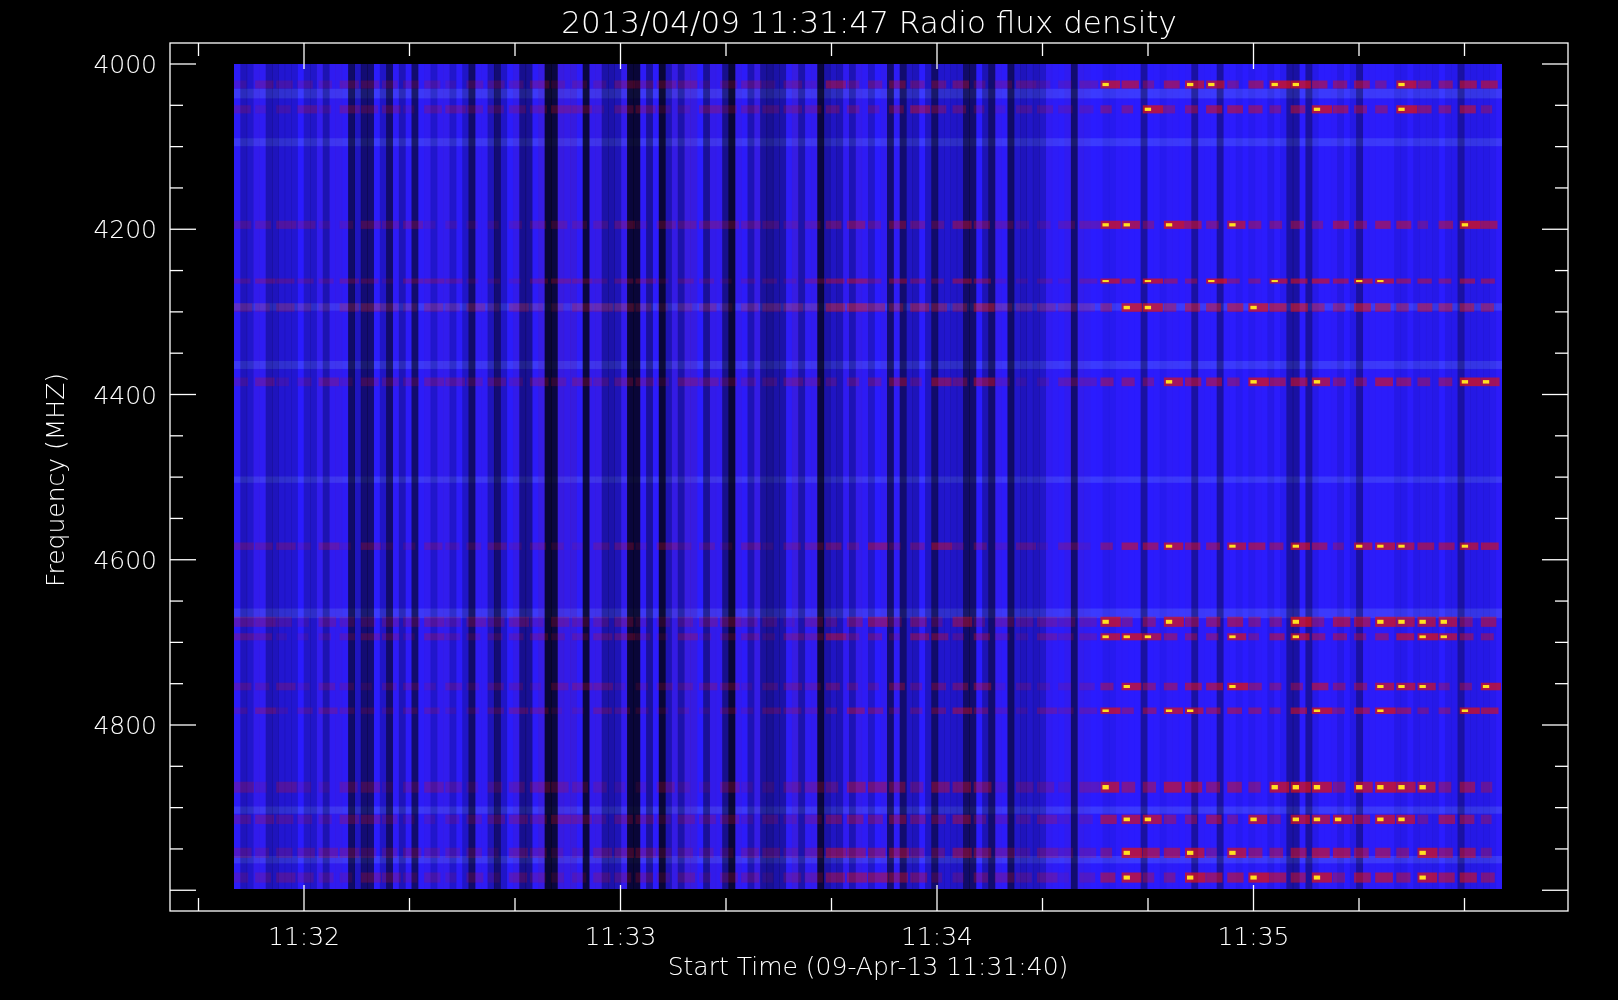 This screenshot has width=1618, height=1000. What do you see at coordinates (125, 725) in the screenshot?
I see `axis-tick-label: 4800` at bounding box center [125, 725].